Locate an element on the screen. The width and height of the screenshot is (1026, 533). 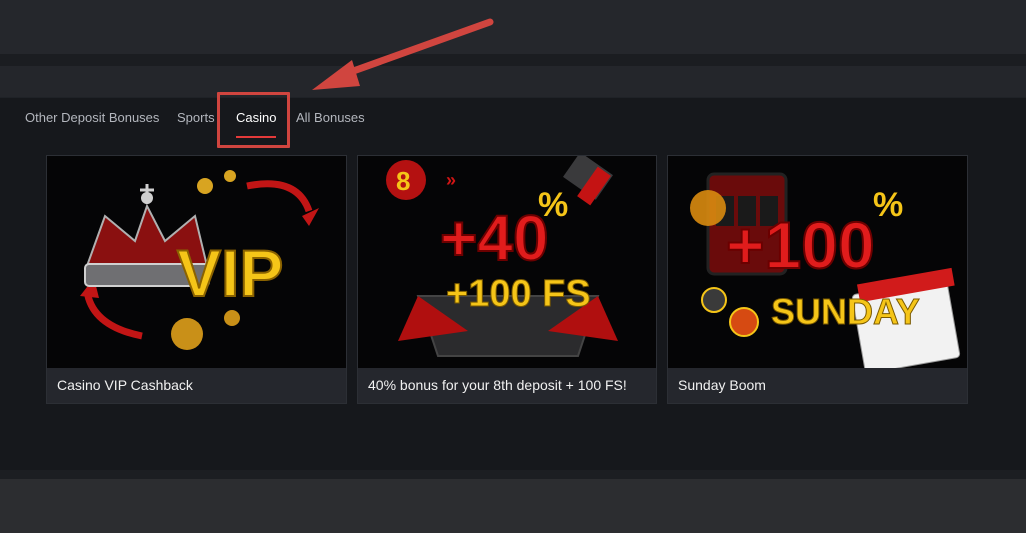
sunday-boom-card-image: +100 % SUNDAY is located at coordinates (817, 262).